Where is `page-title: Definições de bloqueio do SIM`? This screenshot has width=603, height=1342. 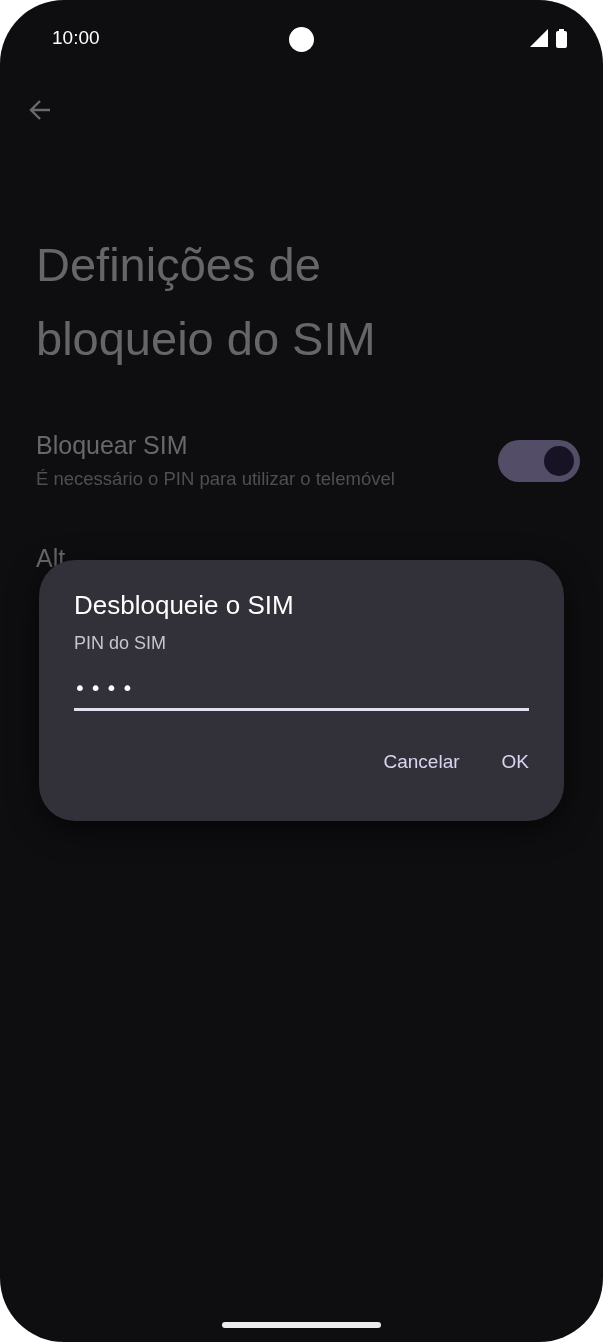 page-title: Definições de bloqueio do SIM is located at coordinates (206, 302).